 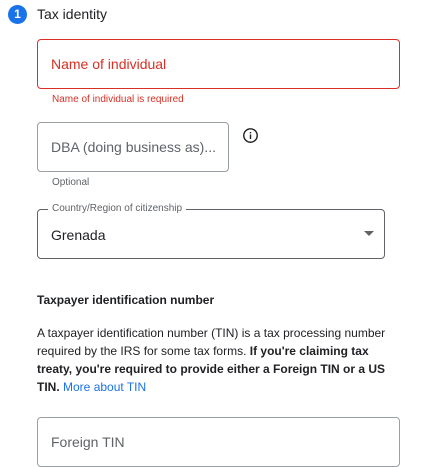 I want to click on foreign-tin-placeholder: Foreign TIN, so click(x=88, y=442).